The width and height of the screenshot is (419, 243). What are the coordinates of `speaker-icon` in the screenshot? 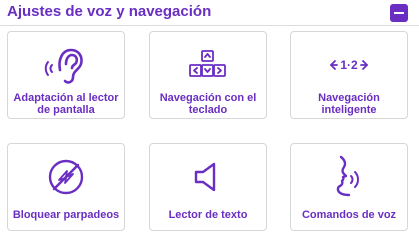 It's located at (208, 177).